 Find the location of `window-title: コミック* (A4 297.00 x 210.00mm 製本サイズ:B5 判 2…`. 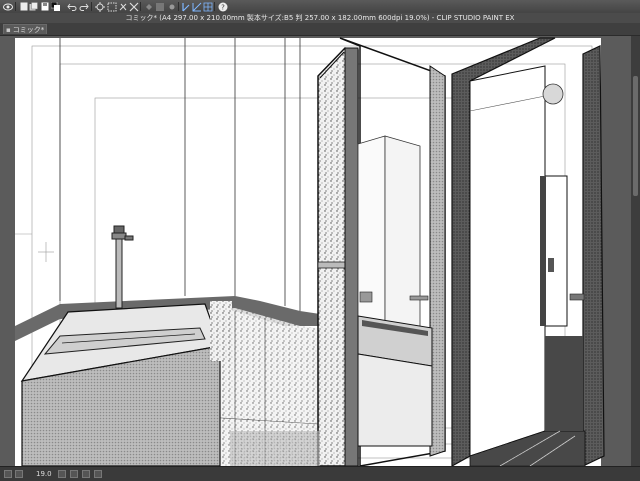

window-title: コミック* (A4 297.00 x 210.00mm 製本サイズ:B5 判 2… is located at coordinates (320, 18).